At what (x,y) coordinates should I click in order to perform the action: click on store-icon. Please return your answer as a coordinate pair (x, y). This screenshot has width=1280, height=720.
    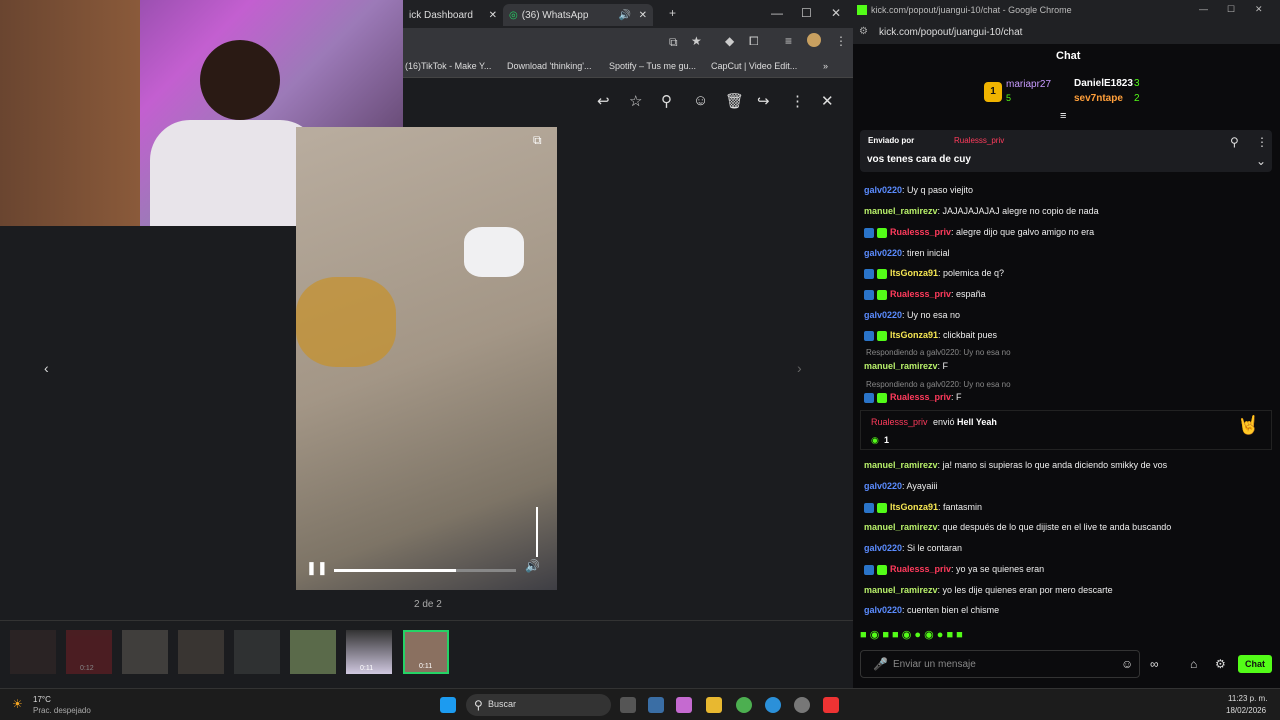
    Looking at the image, I should click on (656, 705).